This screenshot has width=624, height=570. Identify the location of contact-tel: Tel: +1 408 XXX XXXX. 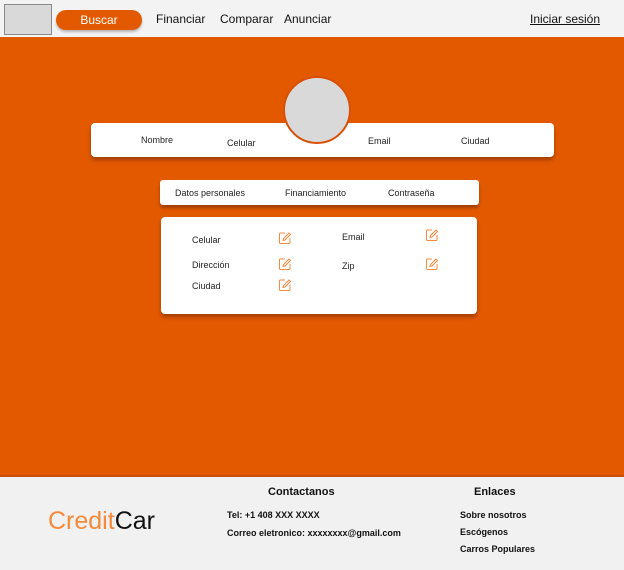
(273, 515).